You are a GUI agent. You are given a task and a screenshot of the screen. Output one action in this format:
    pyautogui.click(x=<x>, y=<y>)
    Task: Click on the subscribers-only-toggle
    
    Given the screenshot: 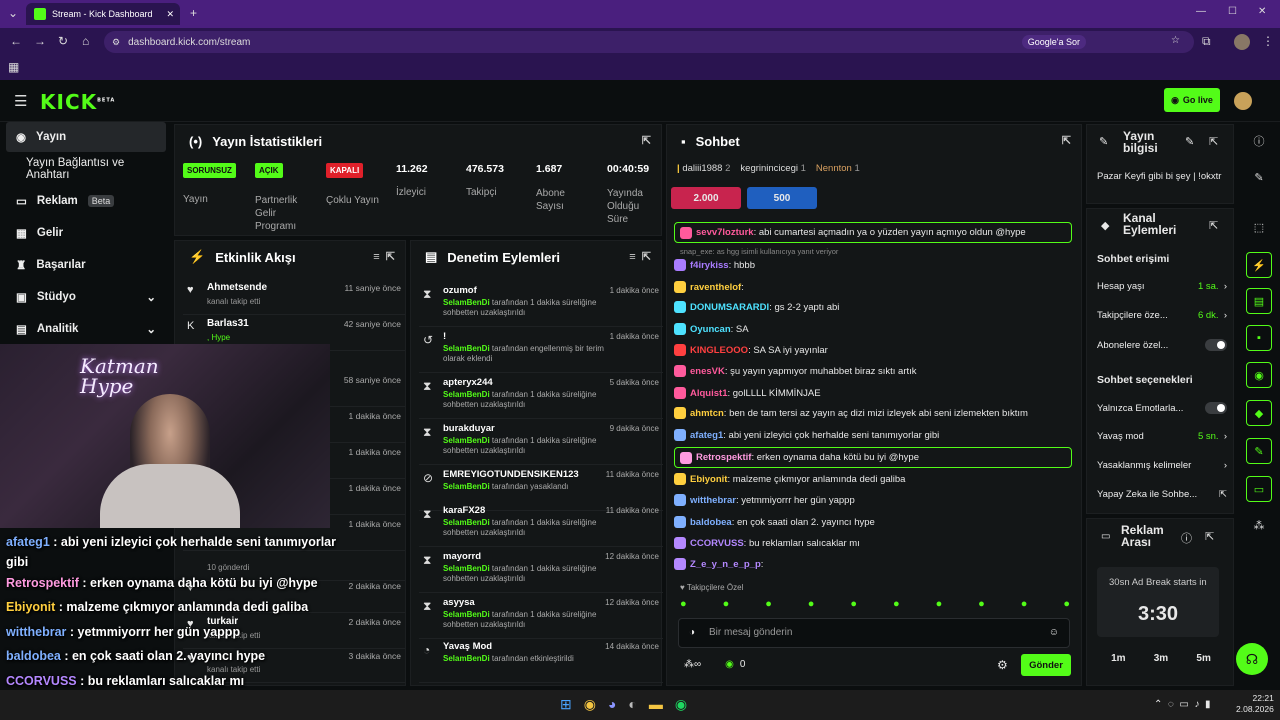 What is the action you would take?
    pyautogui.click(x=1216, y=345)
    